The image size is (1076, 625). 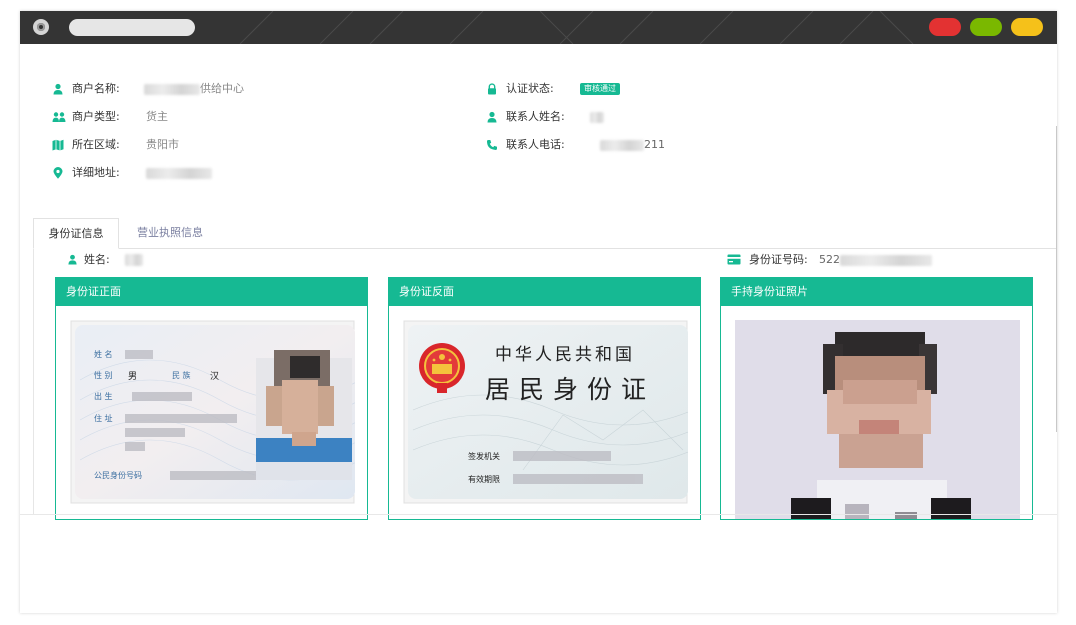 I want to click on merchant-name-label: 商户名称:, so click(x=96, y=88).